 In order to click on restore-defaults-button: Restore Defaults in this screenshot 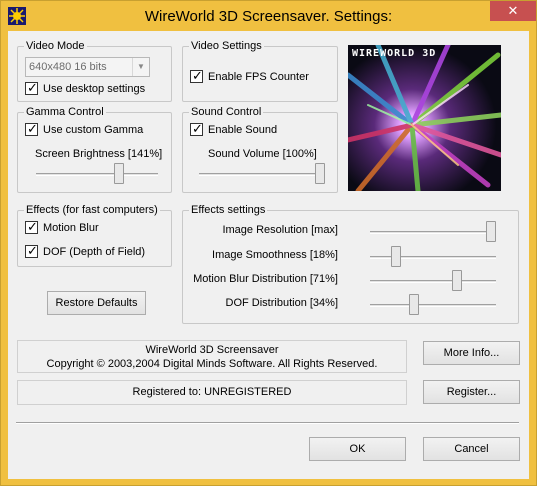, I will do `click(96, 303)`.